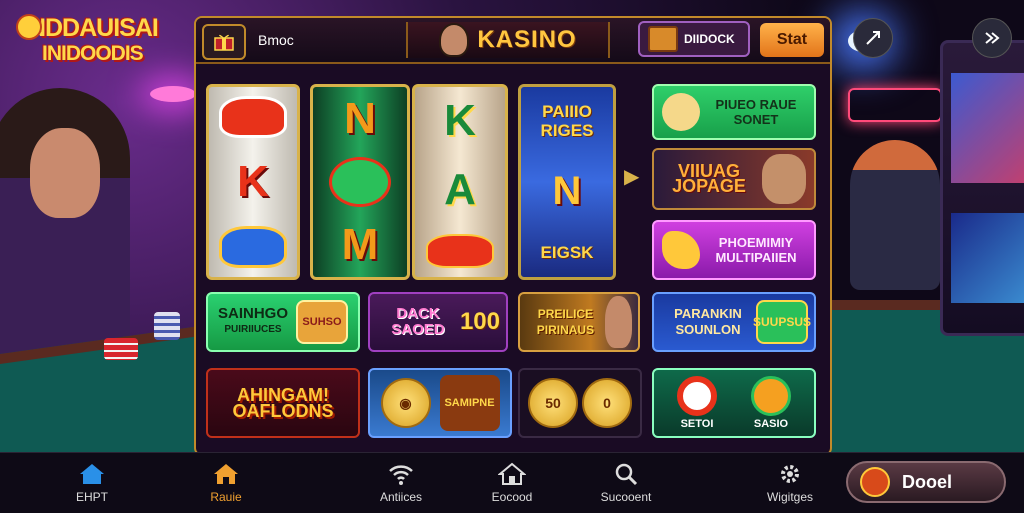 The width and height of the screenshot is (1024, 513). I want to click on nav-item-support: Sucooent, so click(626, 483).